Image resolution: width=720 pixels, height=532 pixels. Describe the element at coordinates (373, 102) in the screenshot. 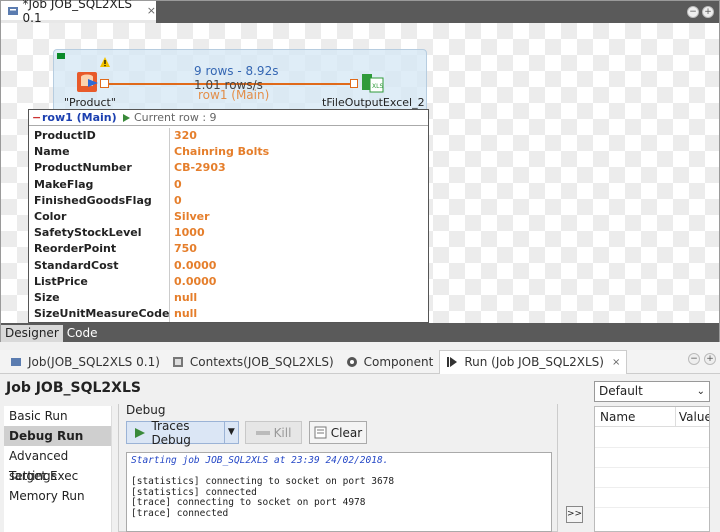

I see `component-label-excel: tFileOutputExcel_2` at that location.